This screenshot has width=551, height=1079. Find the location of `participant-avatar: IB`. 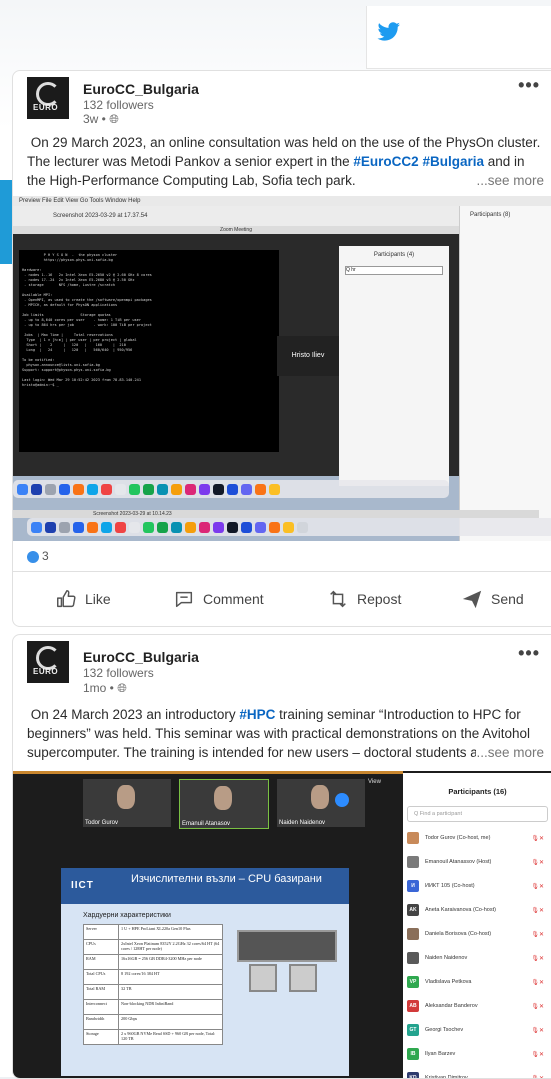

participant-avatar: IB is located at coordinates (413, 1054).